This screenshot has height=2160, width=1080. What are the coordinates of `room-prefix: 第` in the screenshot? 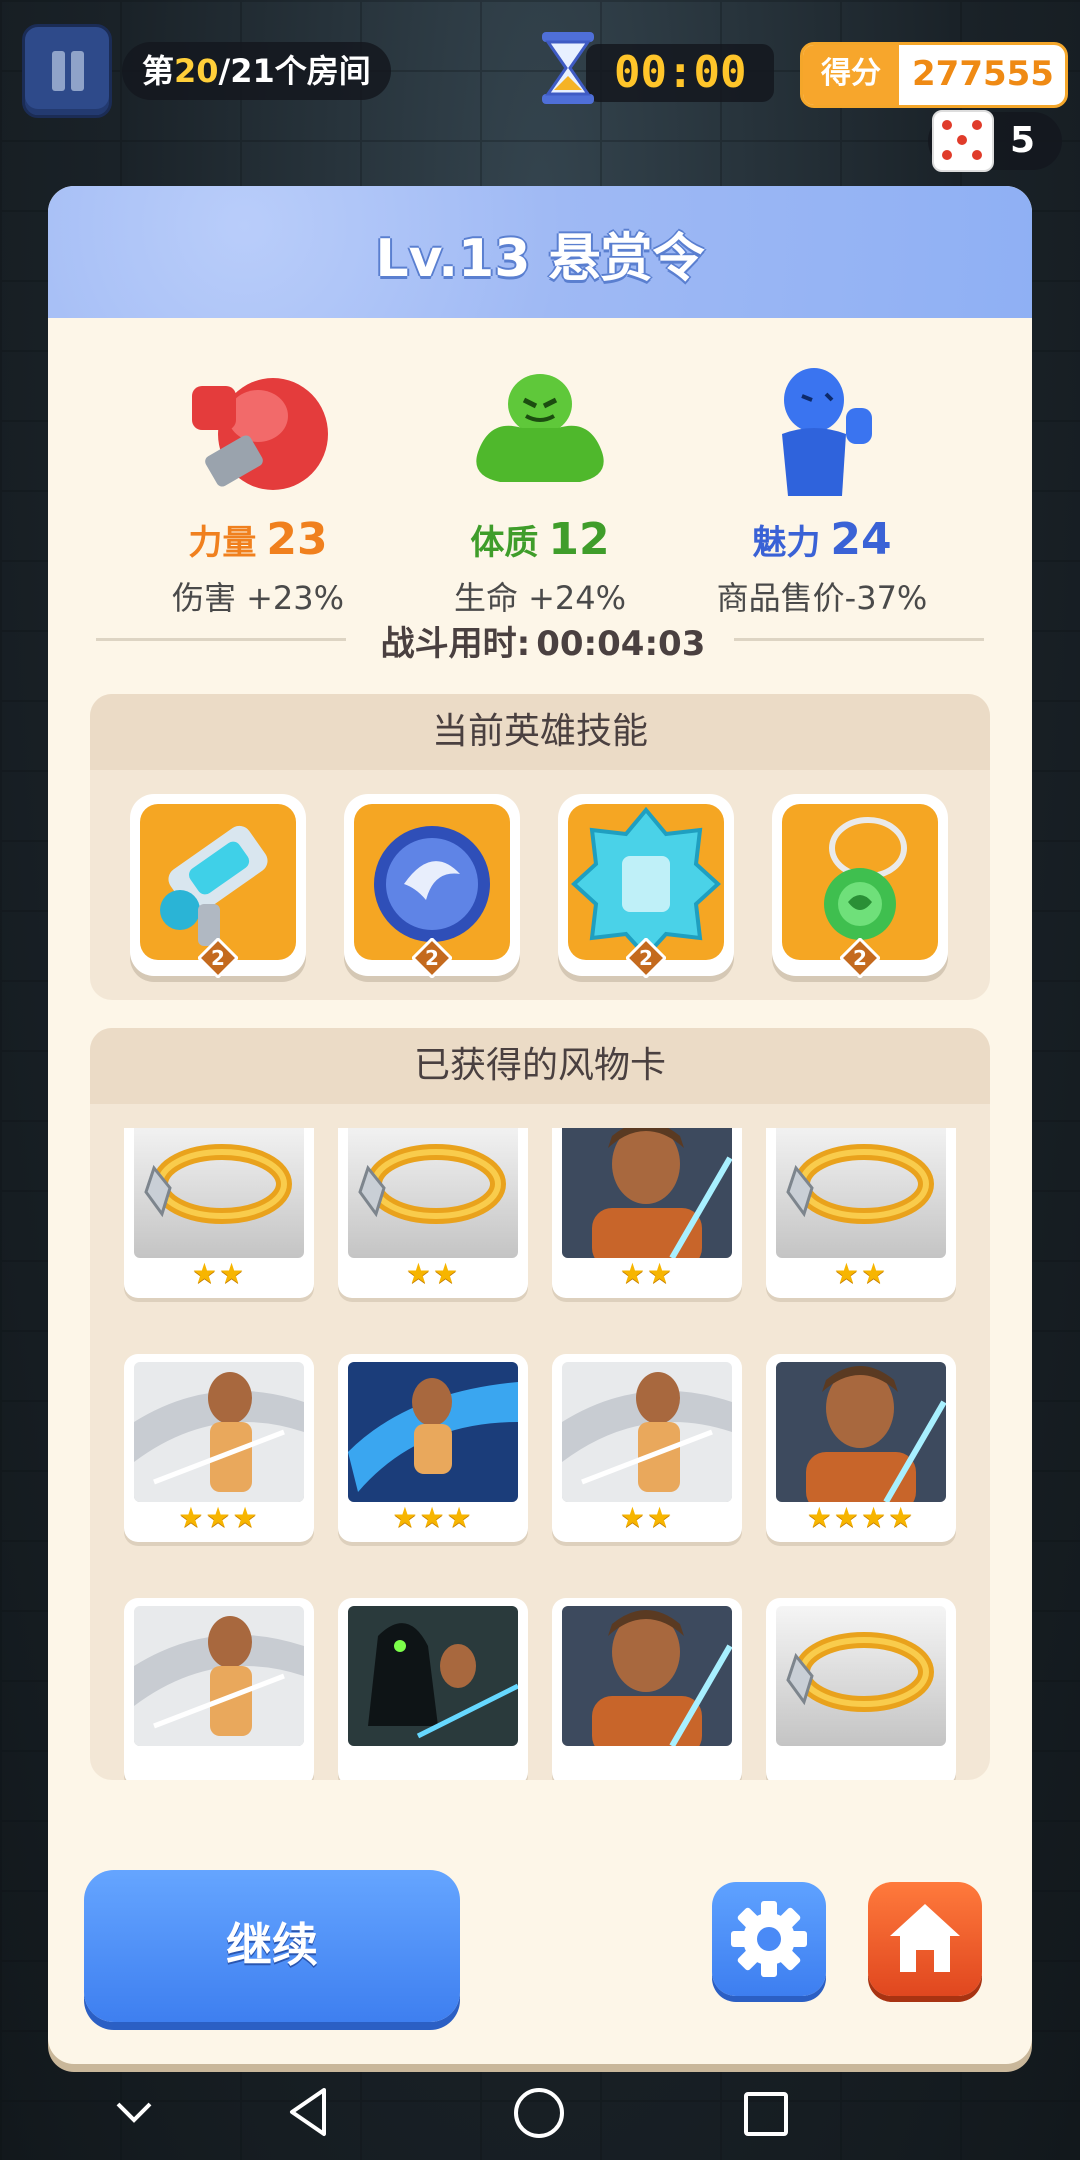 It's located at (158, 71).